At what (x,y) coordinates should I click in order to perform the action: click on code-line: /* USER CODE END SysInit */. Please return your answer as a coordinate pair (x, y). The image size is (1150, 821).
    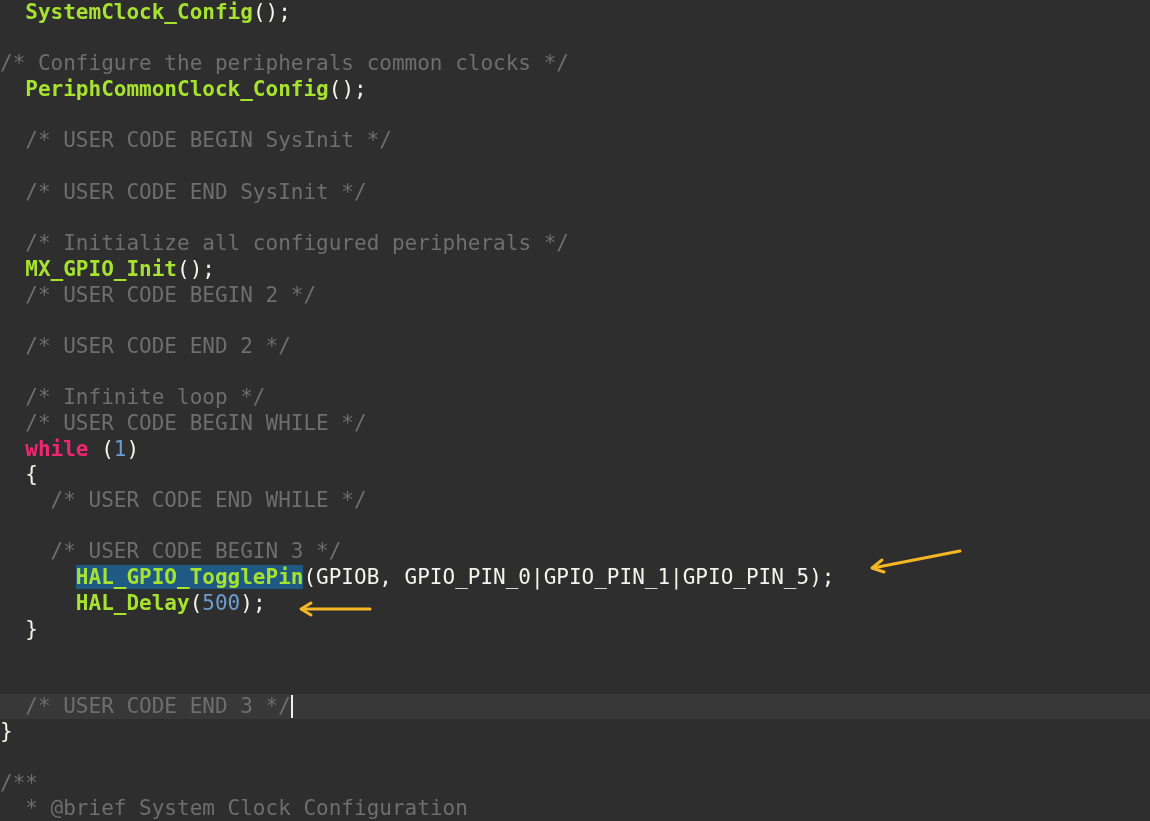
    Looking at the image, I should click on (195, 192).